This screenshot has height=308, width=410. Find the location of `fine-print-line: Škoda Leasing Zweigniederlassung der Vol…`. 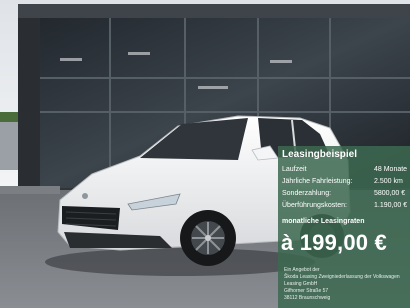

fine-print-line: Škoda Leasing Zweigniederlassung der Vol… is located at coordinates (342, 277).